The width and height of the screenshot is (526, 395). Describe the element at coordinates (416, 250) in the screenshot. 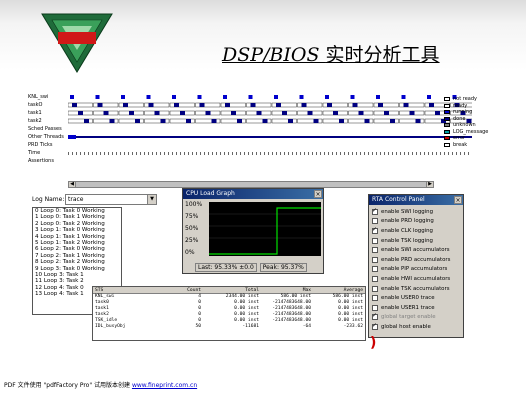

I see `rta-option: enable SWI accumulators` at that location.